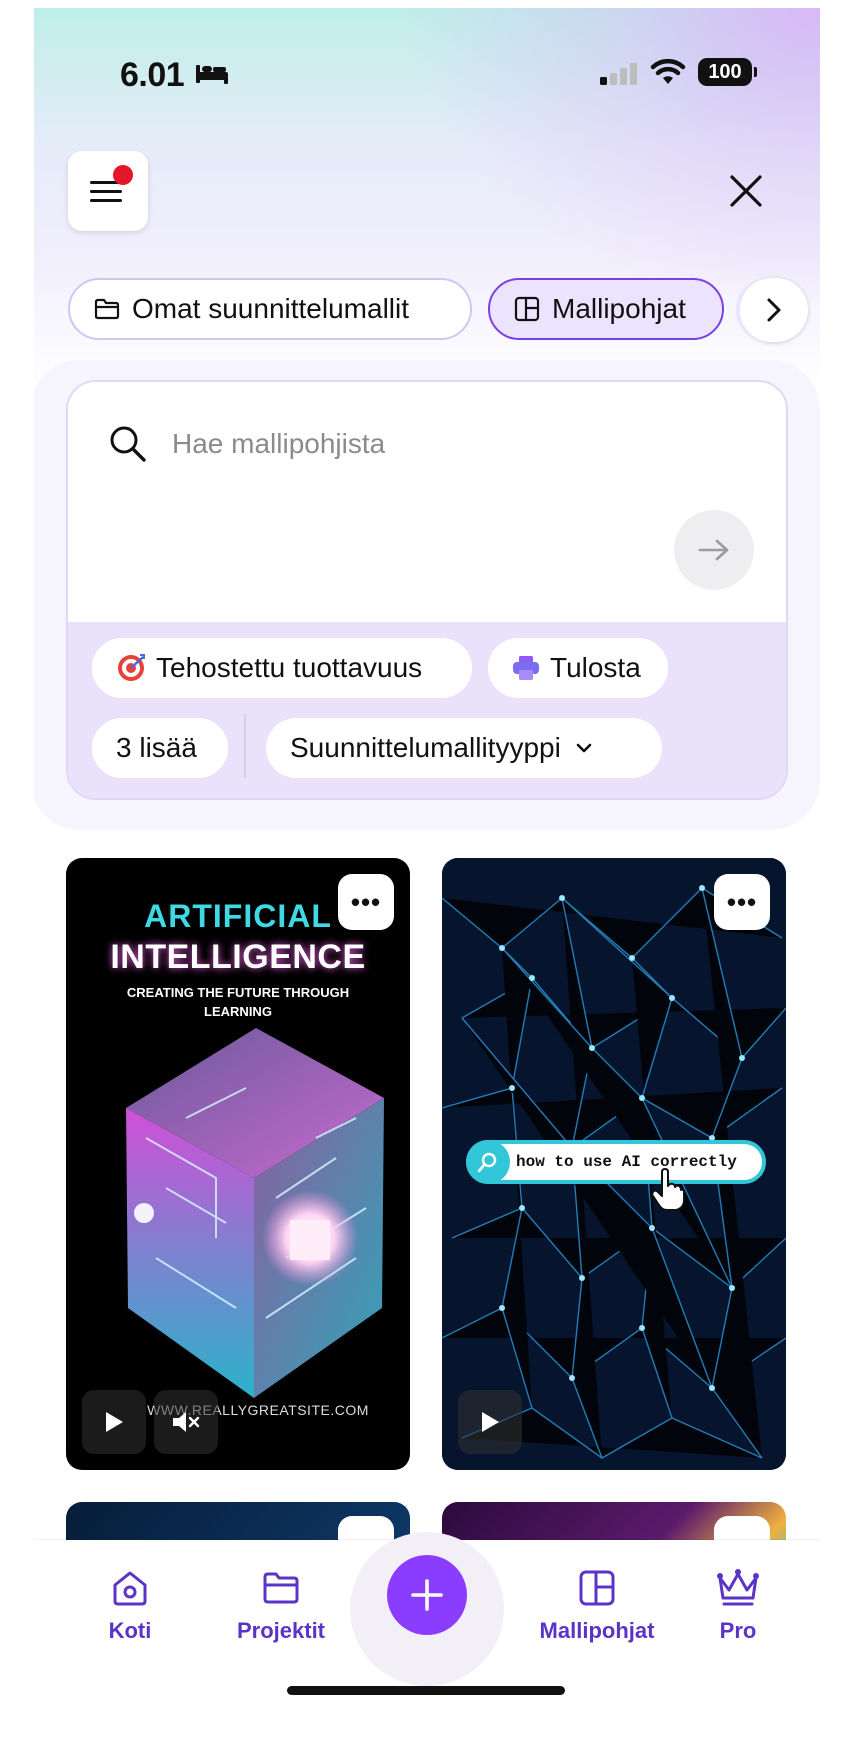  I want to click on nav-pro: Pro, so click(738, 1606).